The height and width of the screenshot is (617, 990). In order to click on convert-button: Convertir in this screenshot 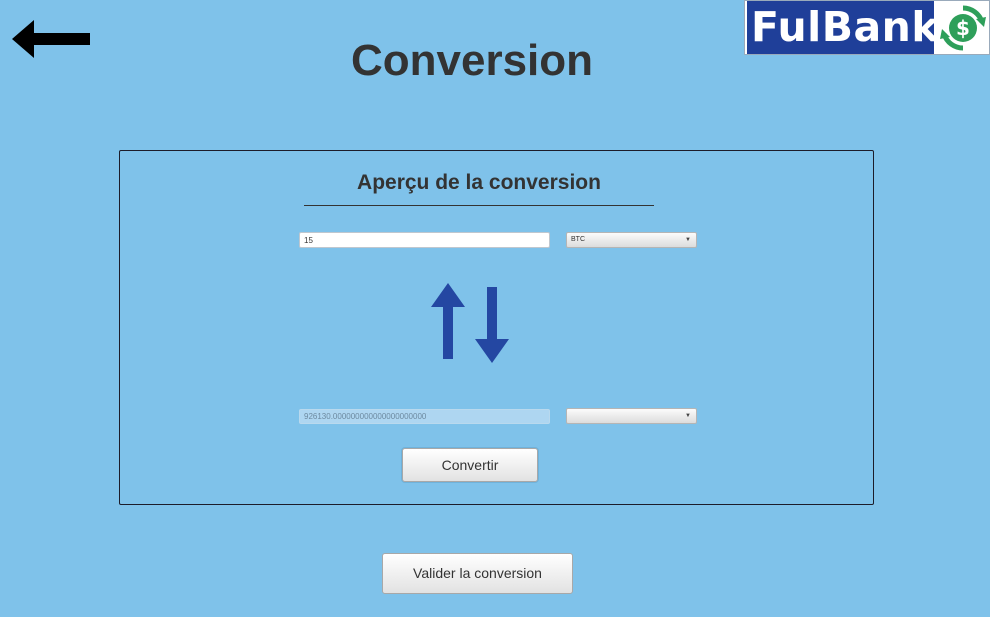, I will do `click(470, 465)`.